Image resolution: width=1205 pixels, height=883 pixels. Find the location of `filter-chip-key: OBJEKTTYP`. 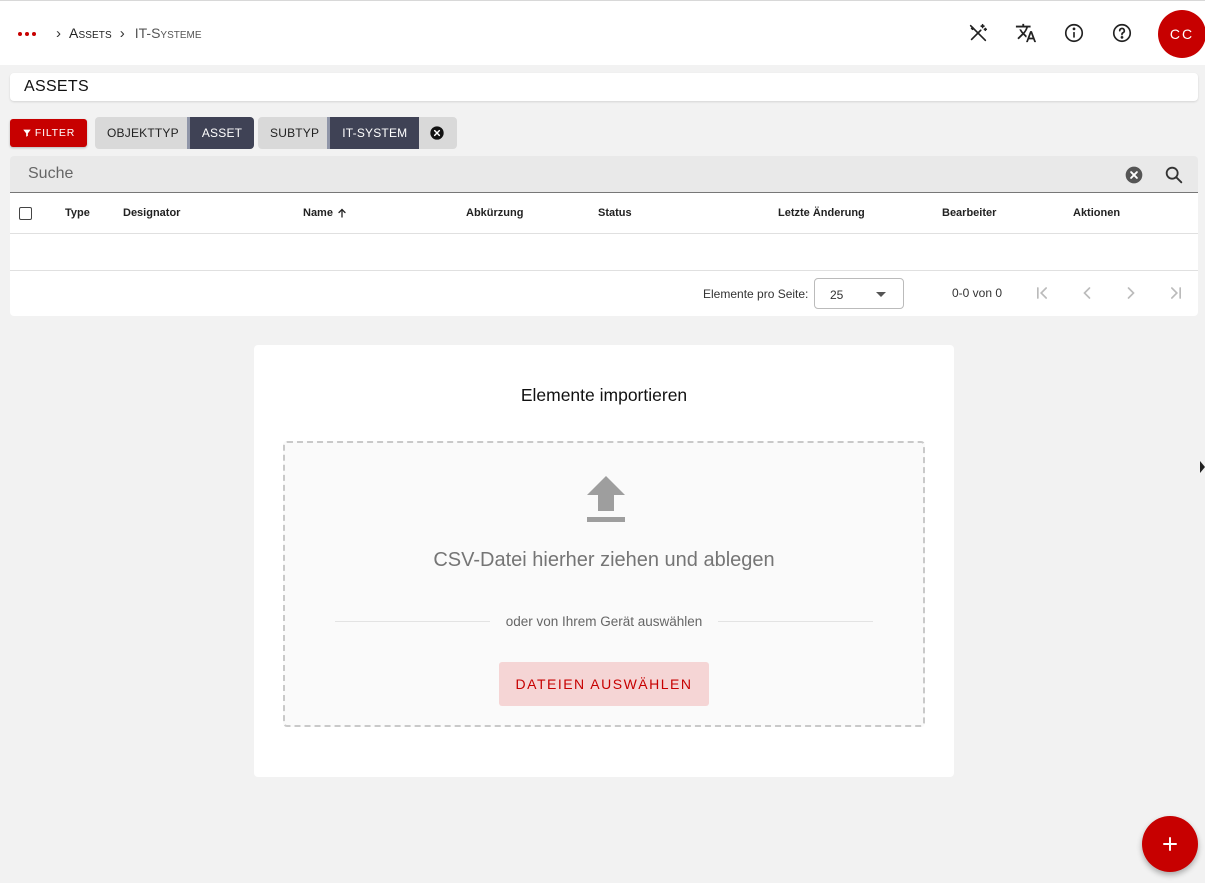

filter-chip-key: OBJEKTTYP is located at coordinates (143, 133).